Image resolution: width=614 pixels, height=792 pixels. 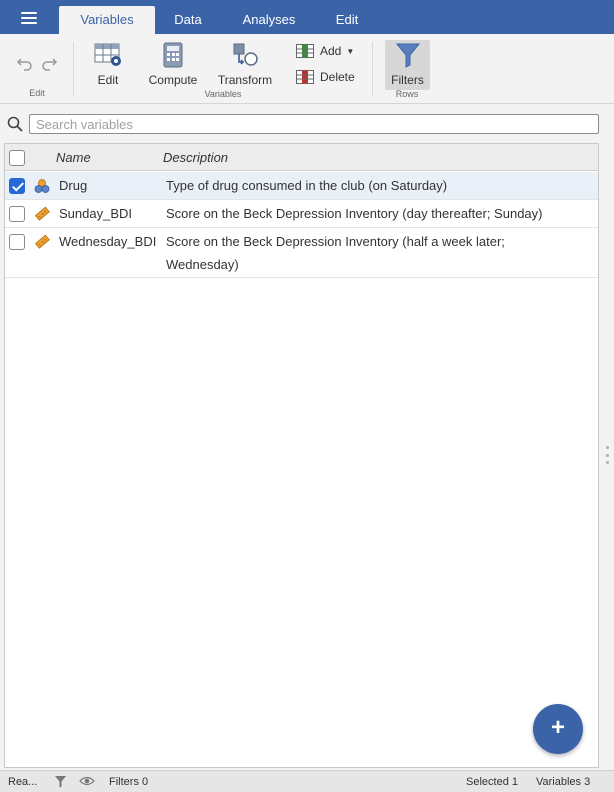 What do you see at coordinates (73, 157) in the screenshot?
I see `column-header-name: Name` at bounding box center [73, 157].